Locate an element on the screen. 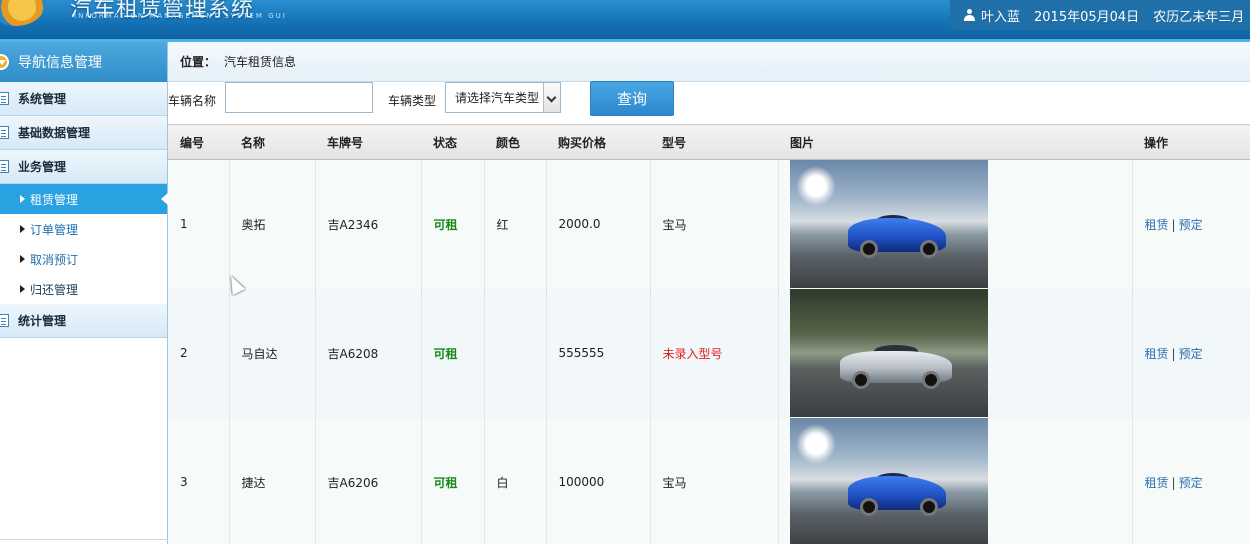 The height and width of the screenshot is (544, 1250). vehicle-name-label: 车辆名称 is located at coordinates (192, 101).